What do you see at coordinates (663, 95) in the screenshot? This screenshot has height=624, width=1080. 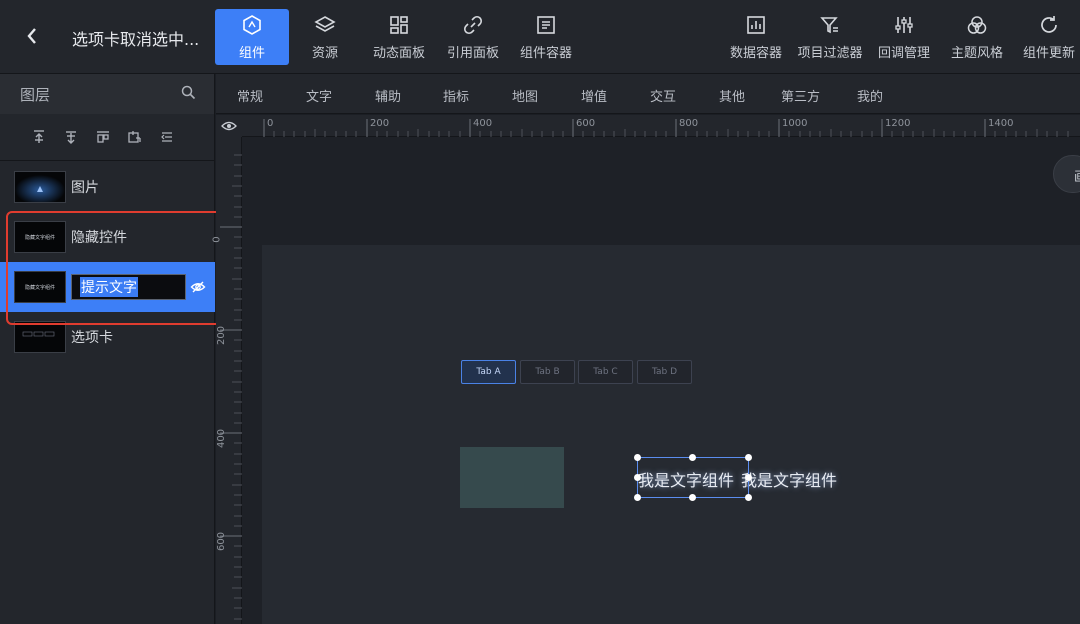 I see `category-tab: 交互` at bounding box center [663, 95].